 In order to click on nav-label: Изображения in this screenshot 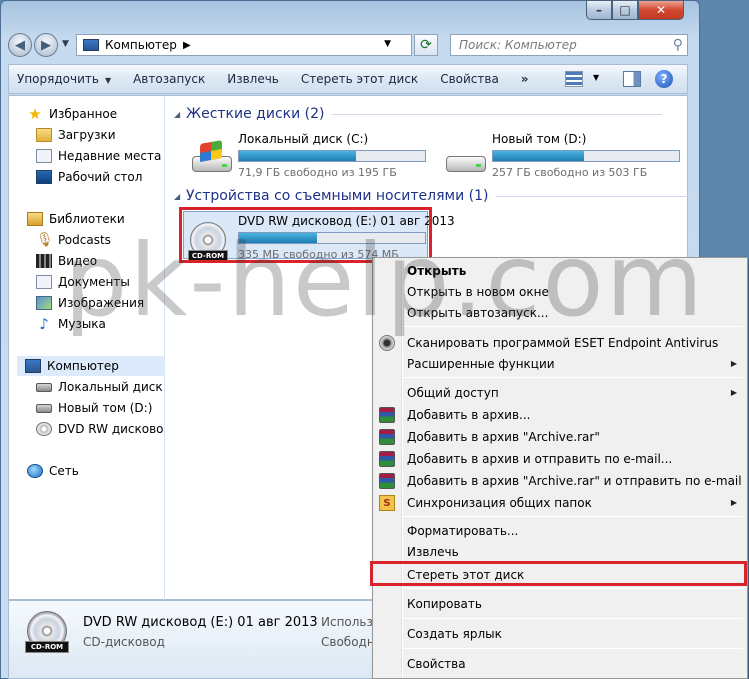, I will do `click(101, 303)`.